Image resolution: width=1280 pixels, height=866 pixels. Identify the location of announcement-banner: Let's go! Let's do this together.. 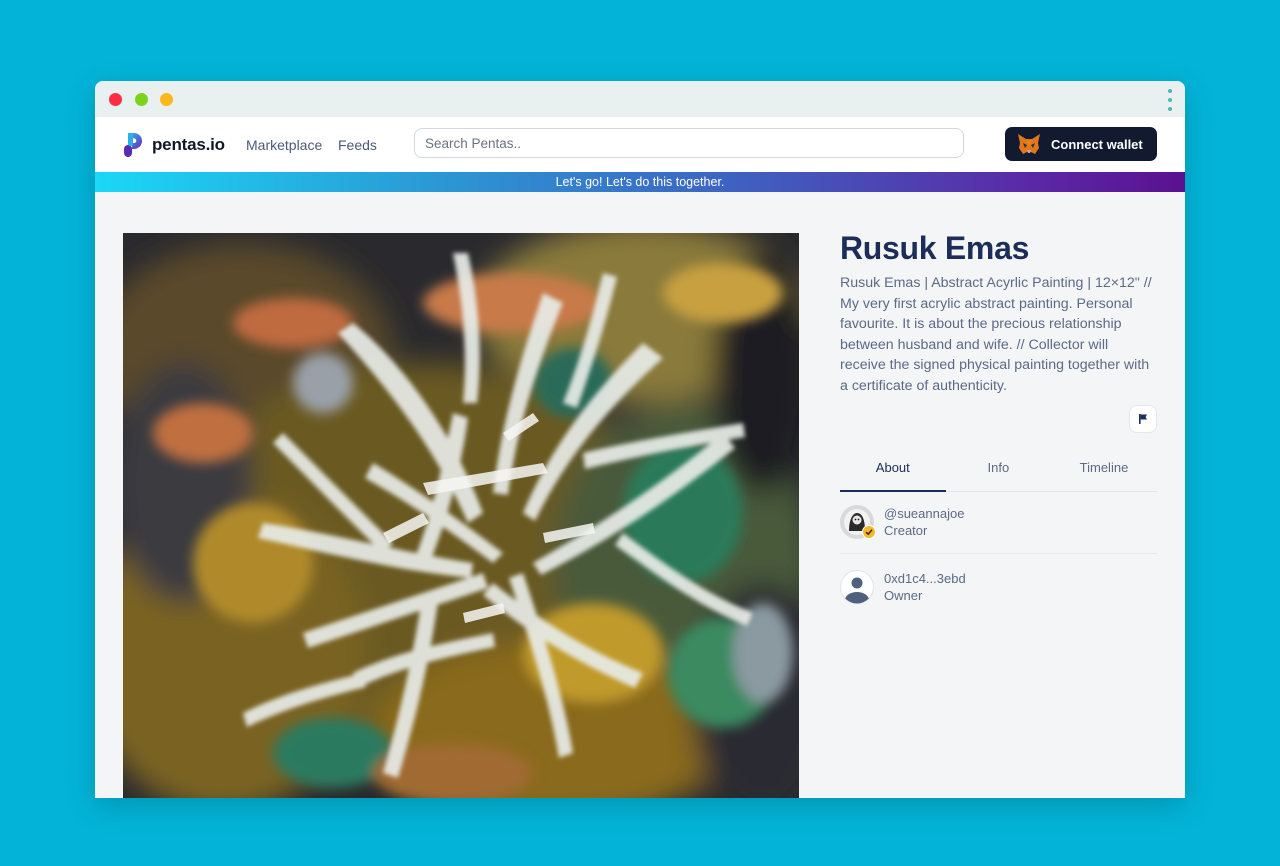
(640, 182).